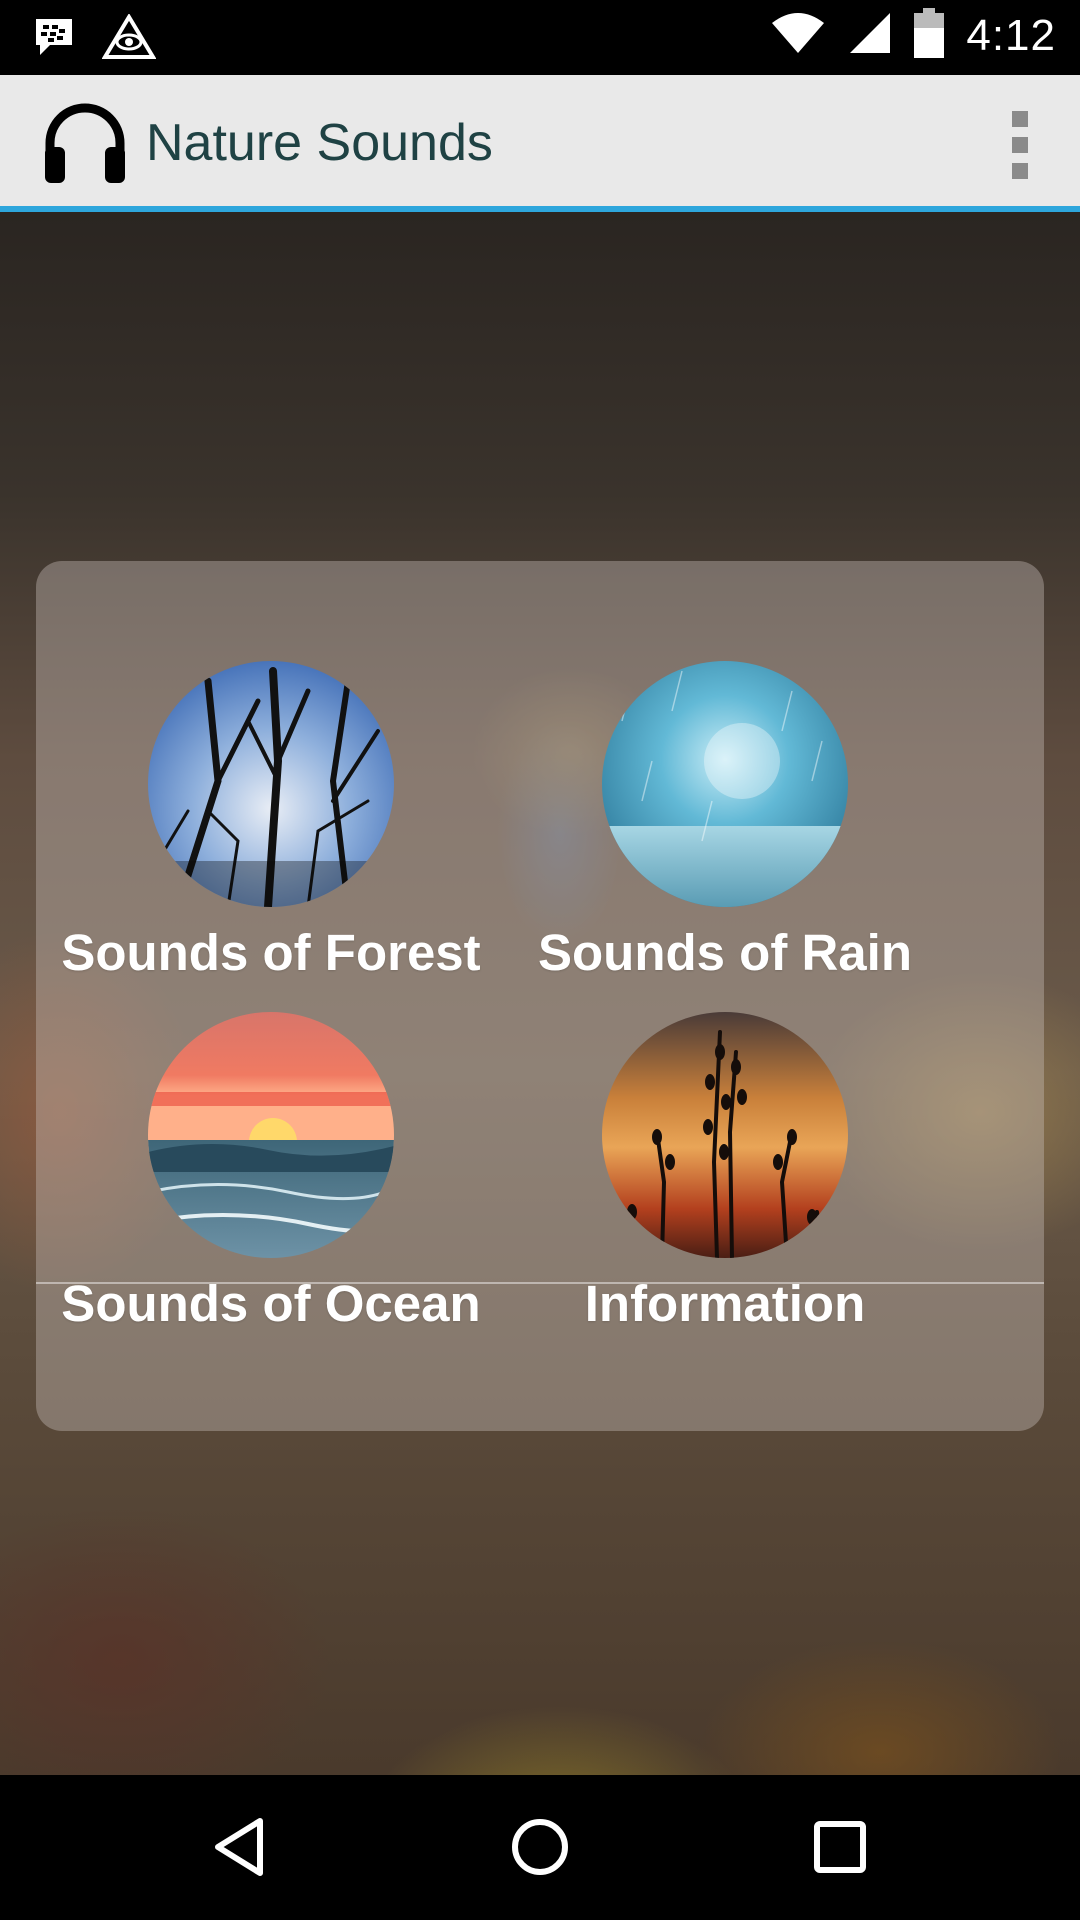 This screenshot has width=1080, height=1920. Describe the element at coordinates (240, 1847) in the screenshot. I see `back-icon` at that location.